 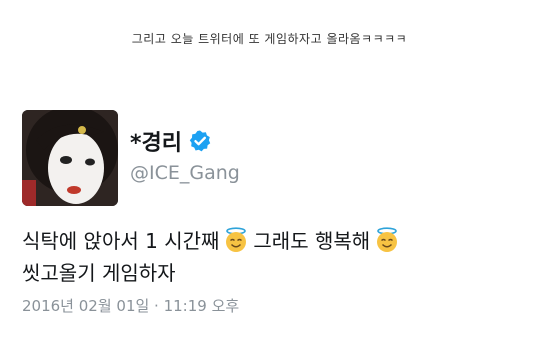 I want to click on avatar, so click(x=70, y=158).